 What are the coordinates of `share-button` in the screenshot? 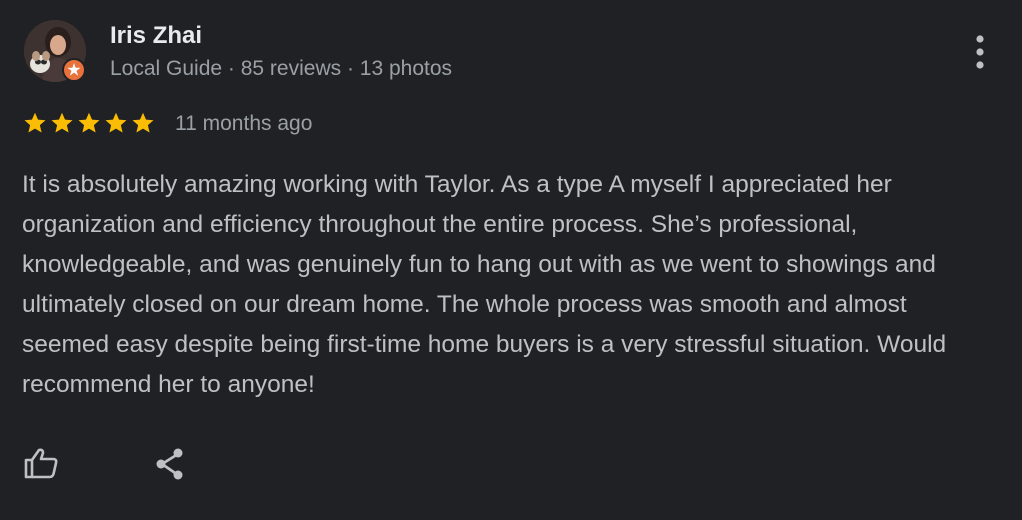 It's located at (170, 464).